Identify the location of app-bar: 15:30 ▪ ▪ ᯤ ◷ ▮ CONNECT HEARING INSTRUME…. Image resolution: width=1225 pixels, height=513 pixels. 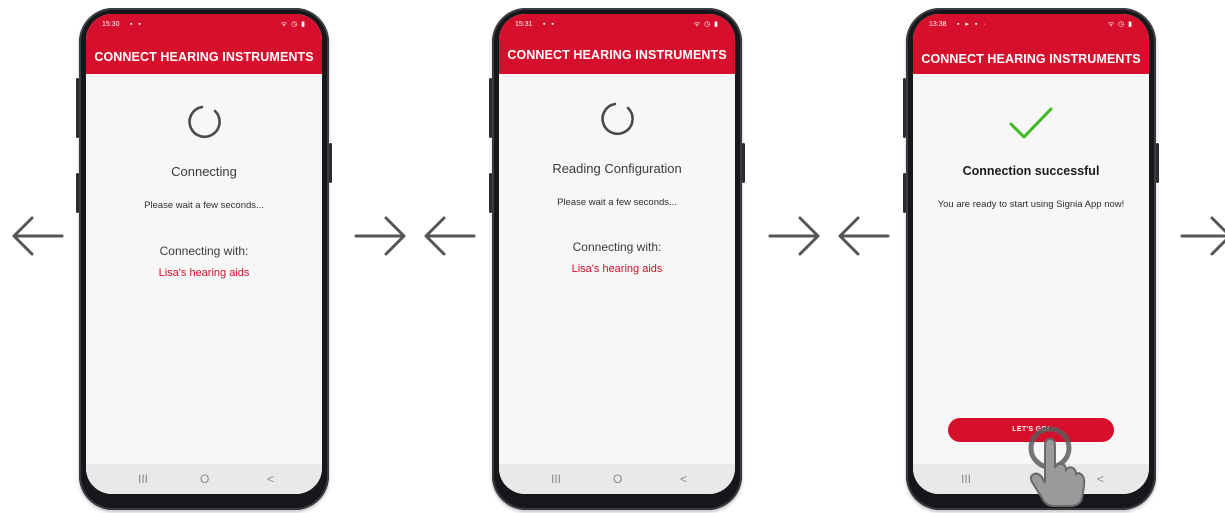
(204, 44).